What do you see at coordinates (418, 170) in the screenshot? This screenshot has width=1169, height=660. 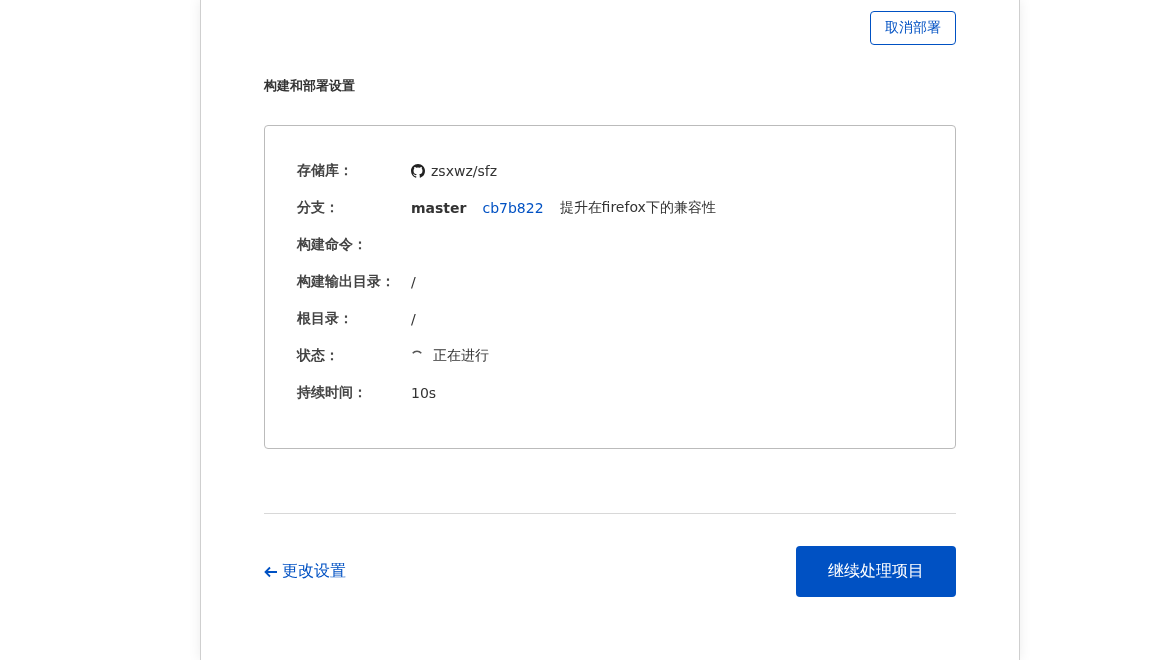 I see `github-icon` at bounding box center [418, 170].